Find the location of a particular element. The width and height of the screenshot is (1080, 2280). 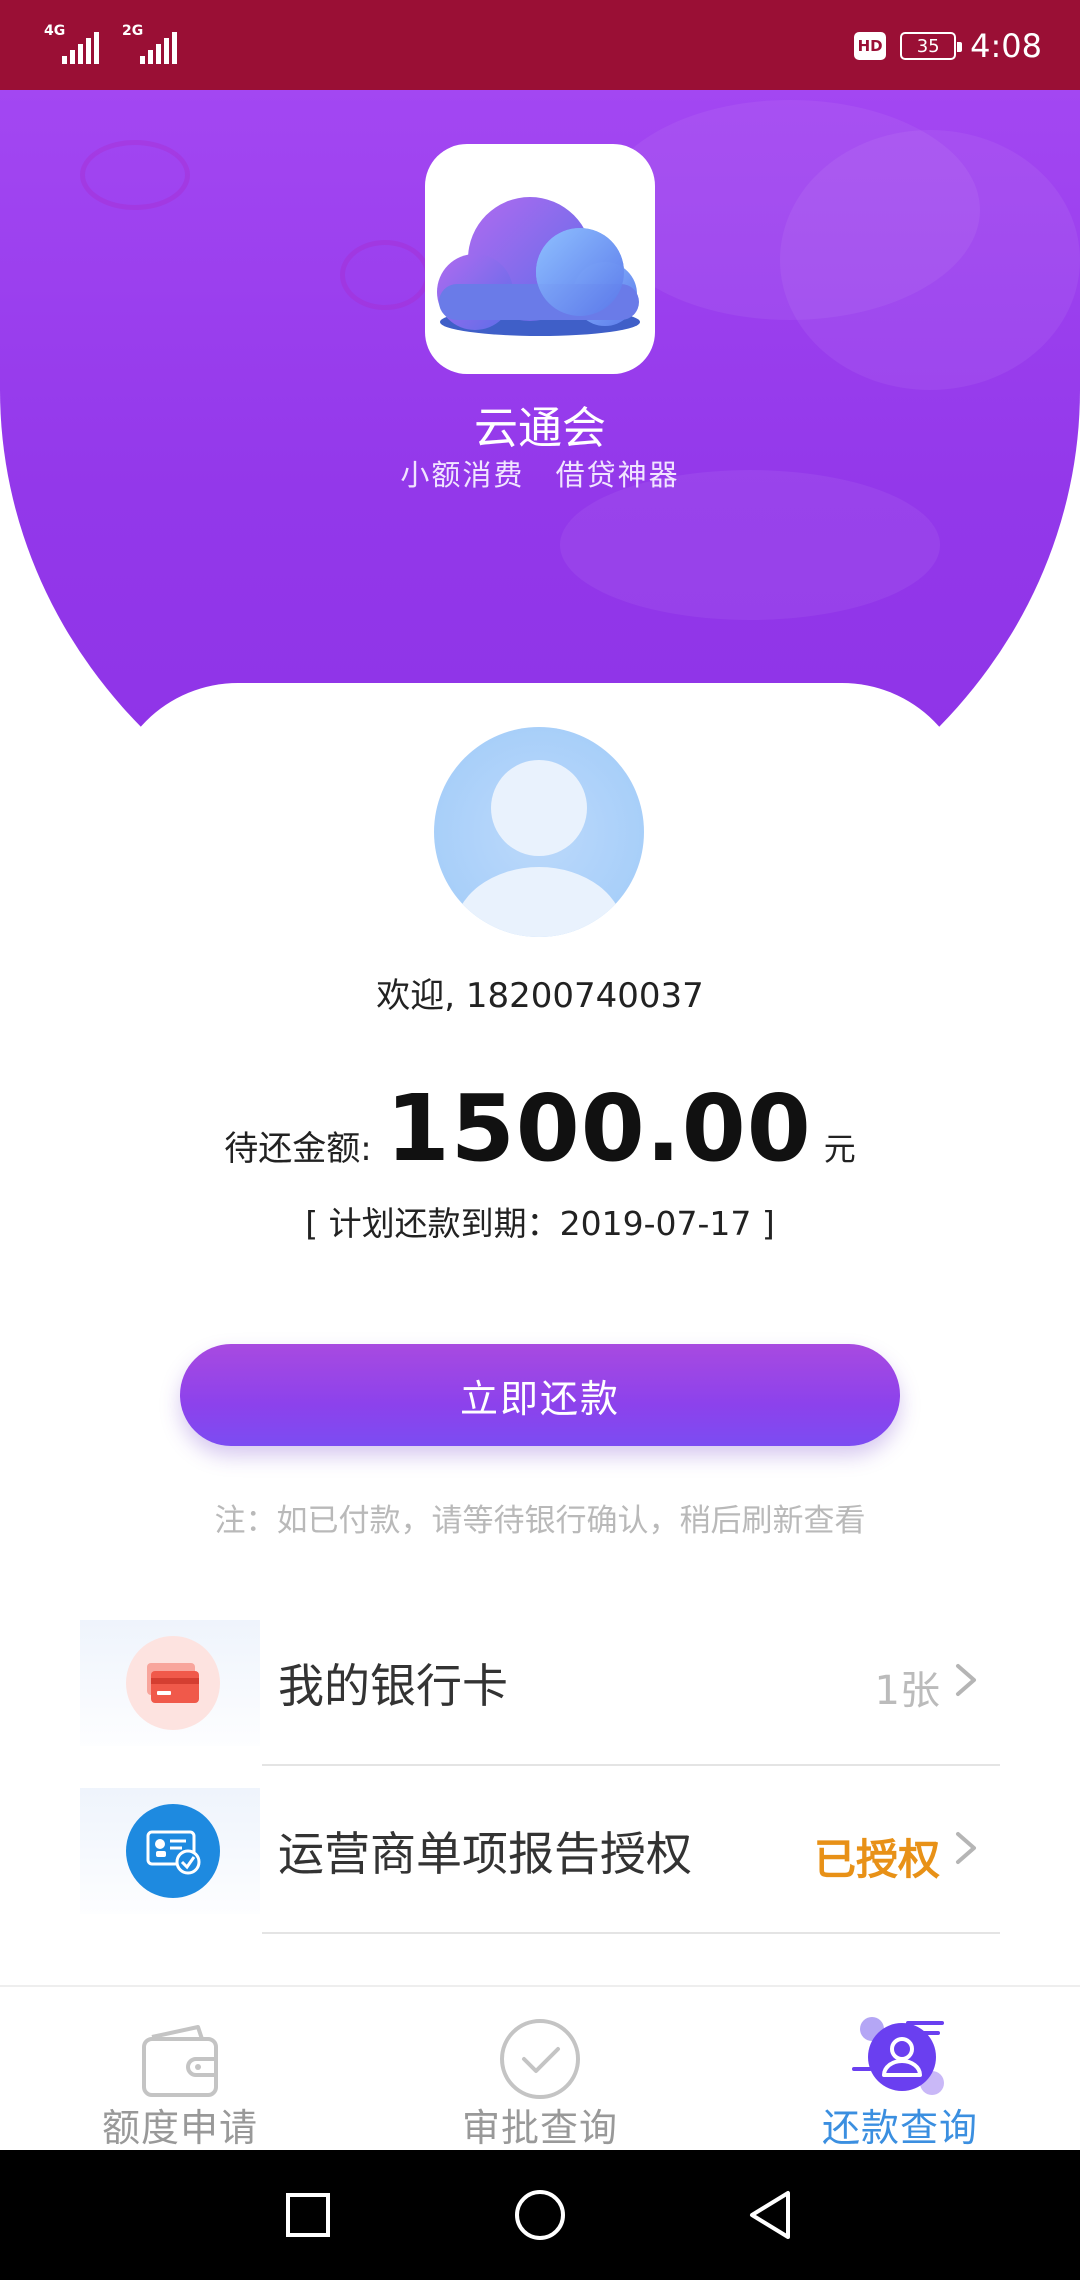

app-slogan: 小额消费 借贷神器 is located at coordinates (540, 473).